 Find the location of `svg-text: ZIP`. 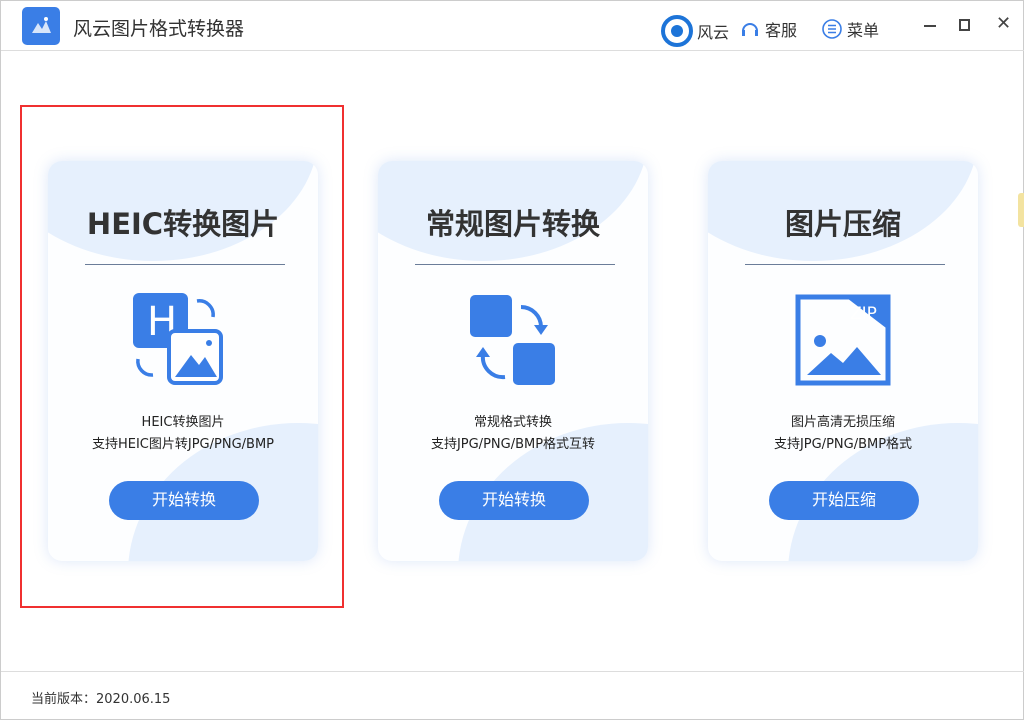

svg-text: ZIP is located at coordinates (863, 314).